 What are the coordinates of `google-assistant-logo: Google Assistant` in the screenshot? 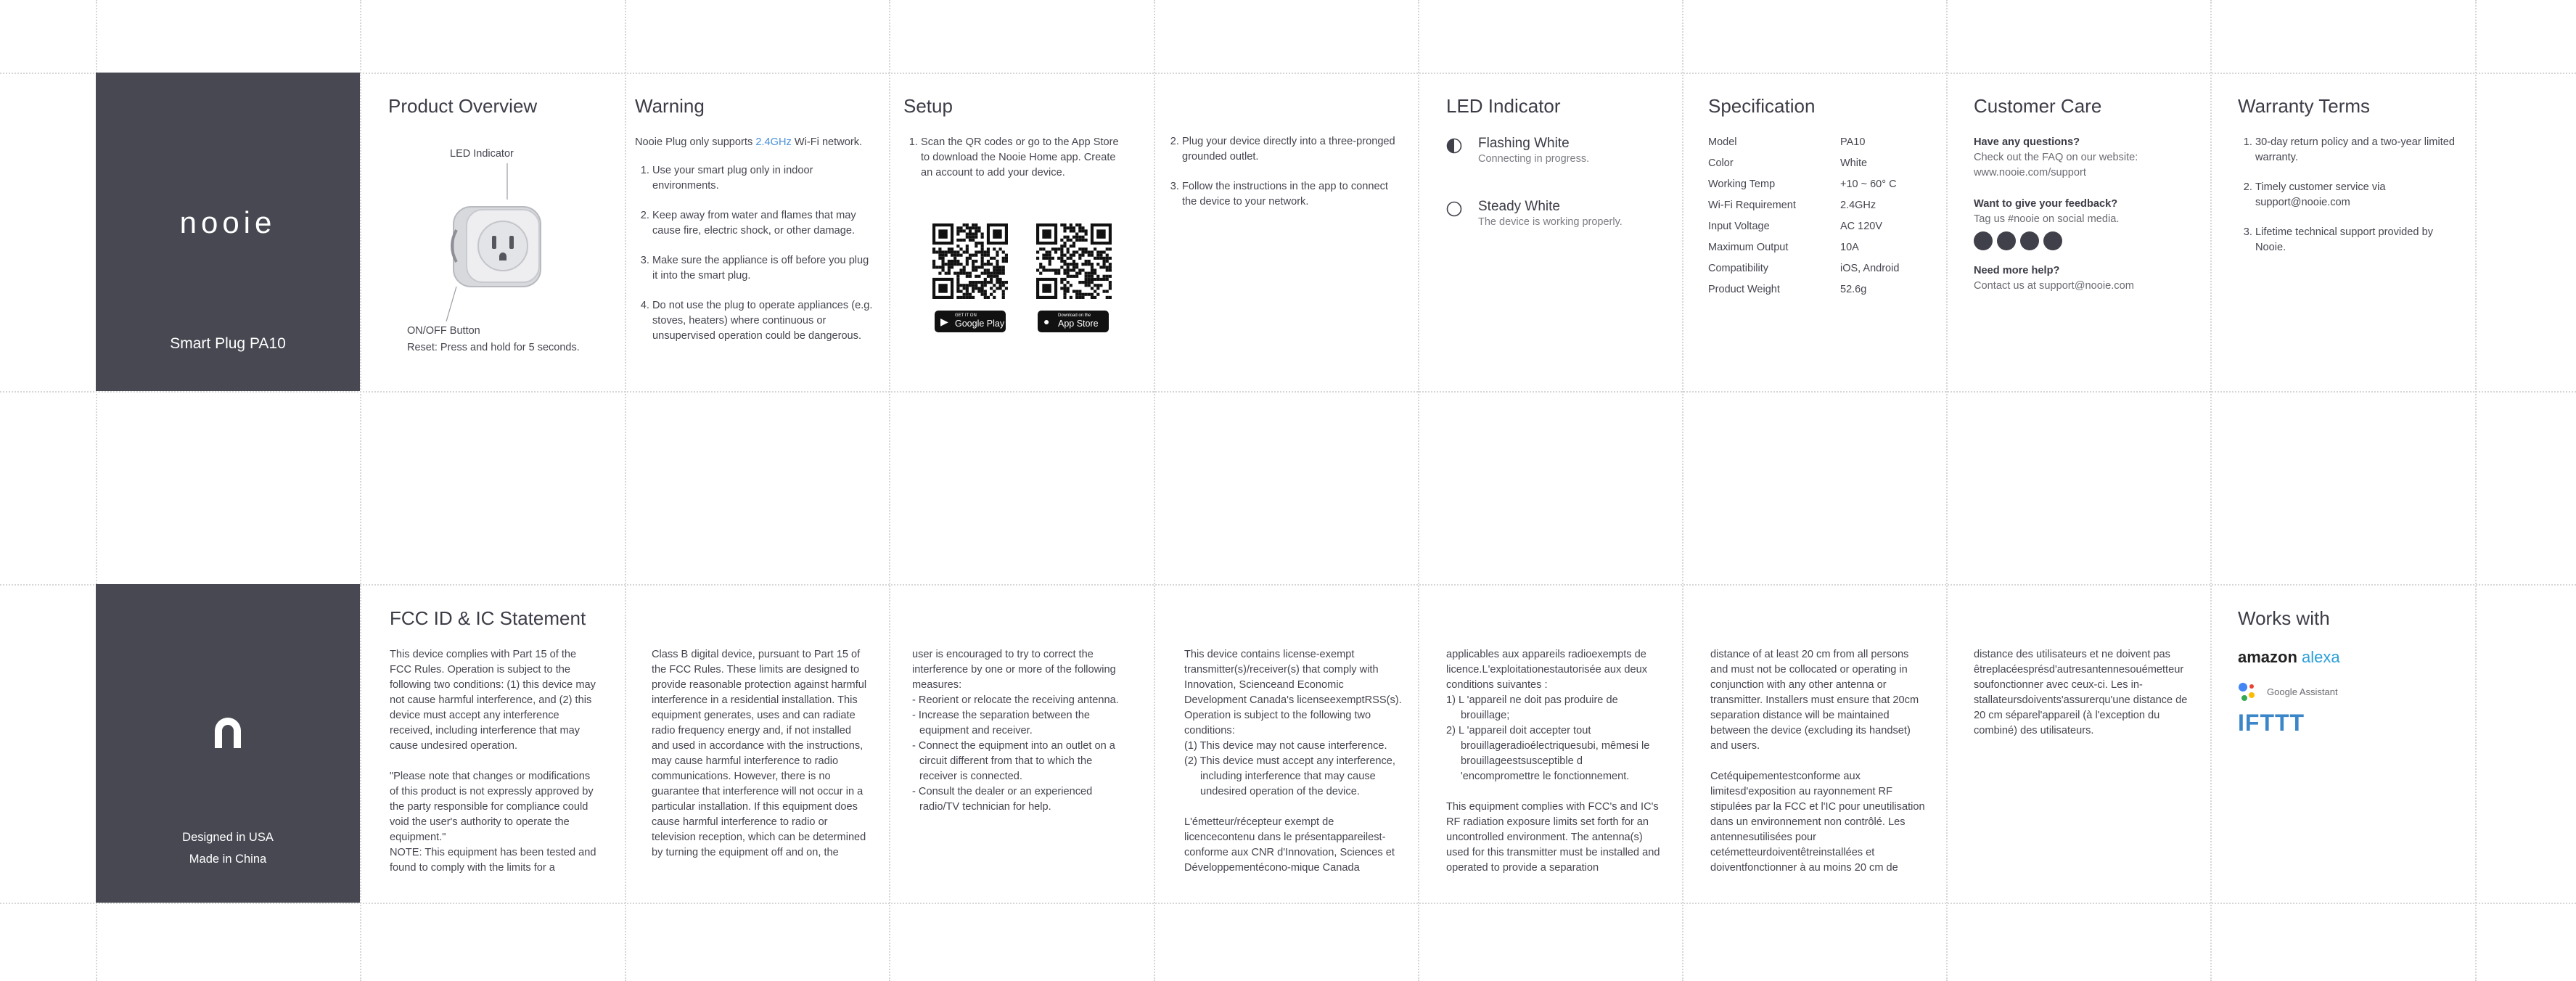 It's located at (2347, 691).